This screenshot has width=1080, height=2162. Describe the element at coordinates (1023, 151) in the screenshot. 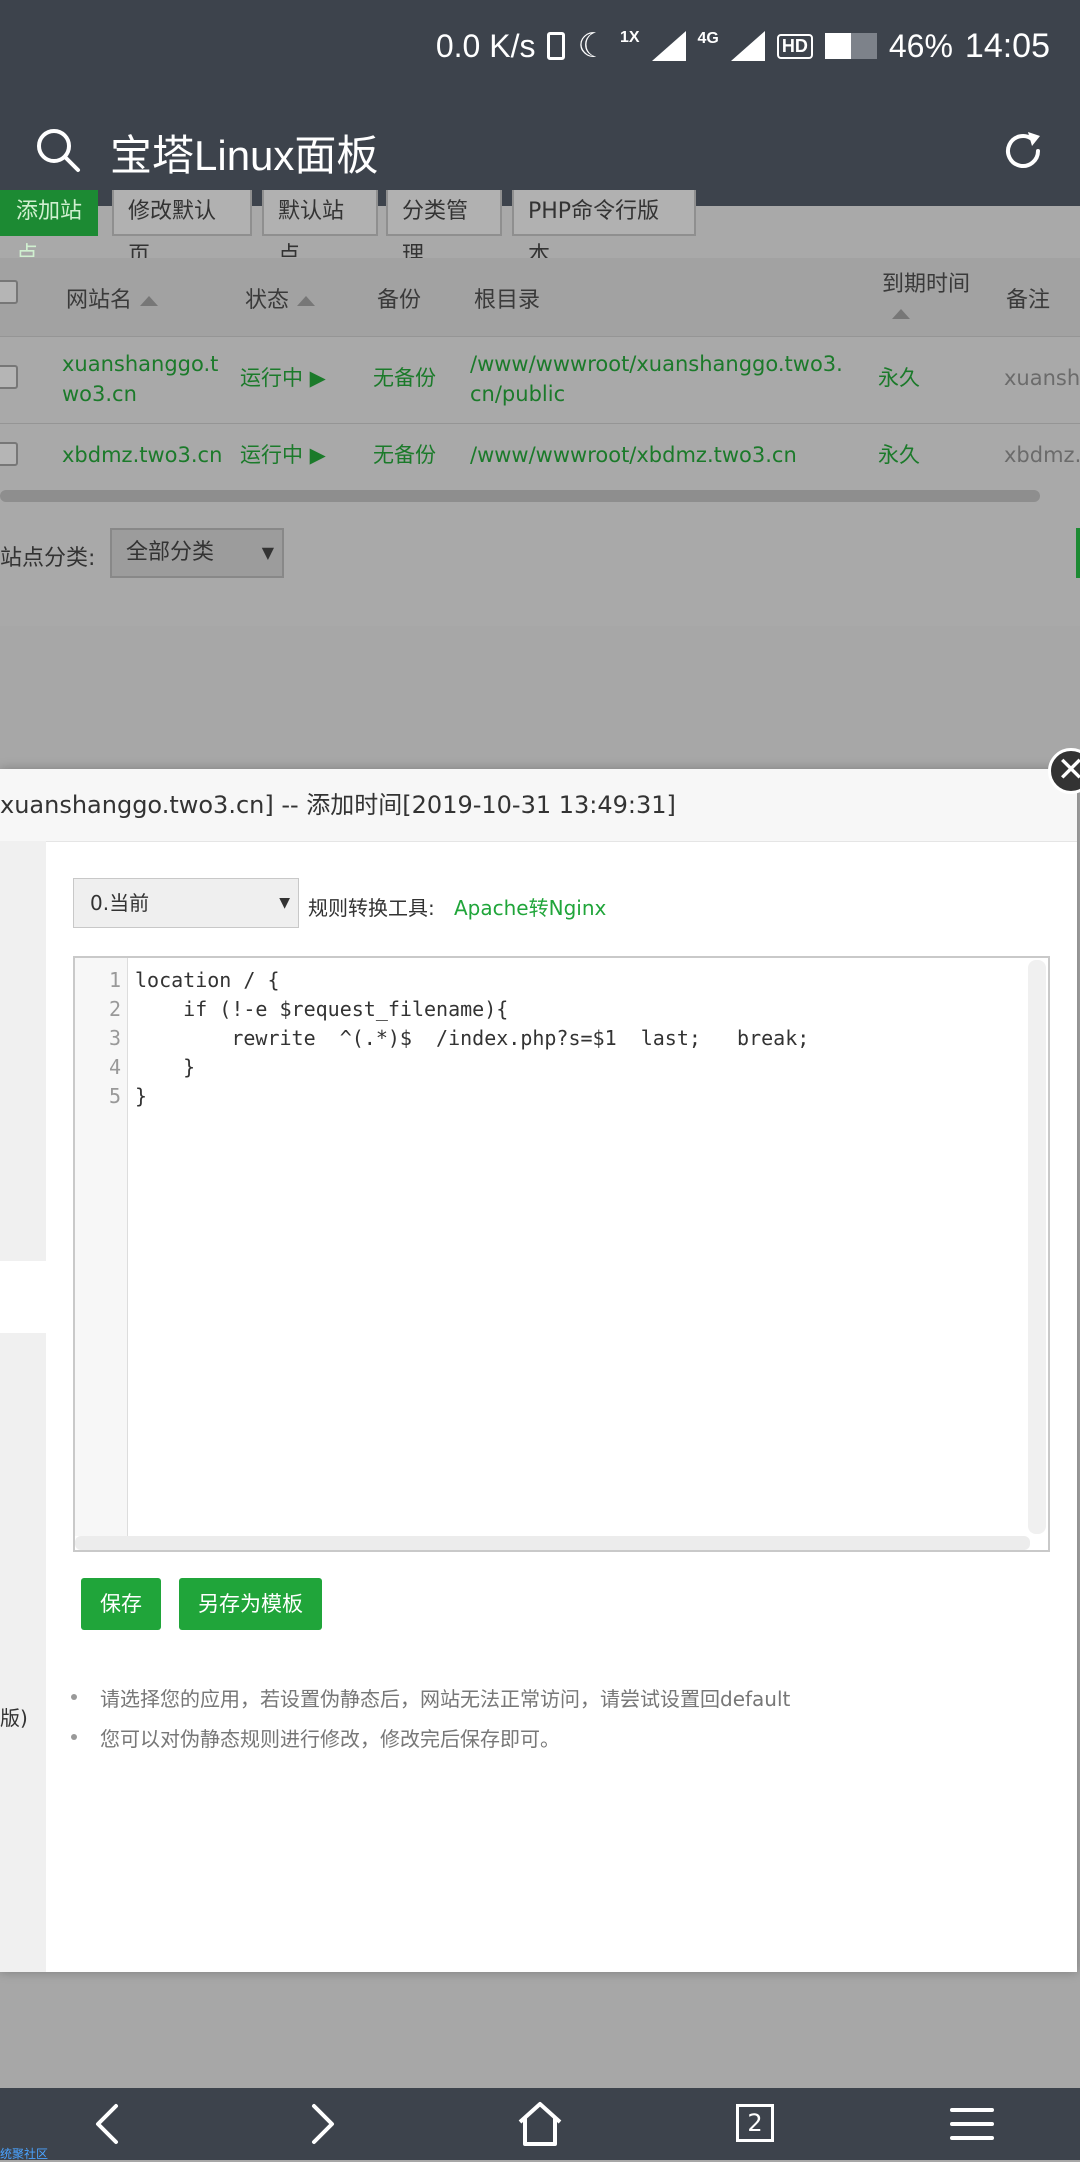

I see `refresh-icon` at that location.